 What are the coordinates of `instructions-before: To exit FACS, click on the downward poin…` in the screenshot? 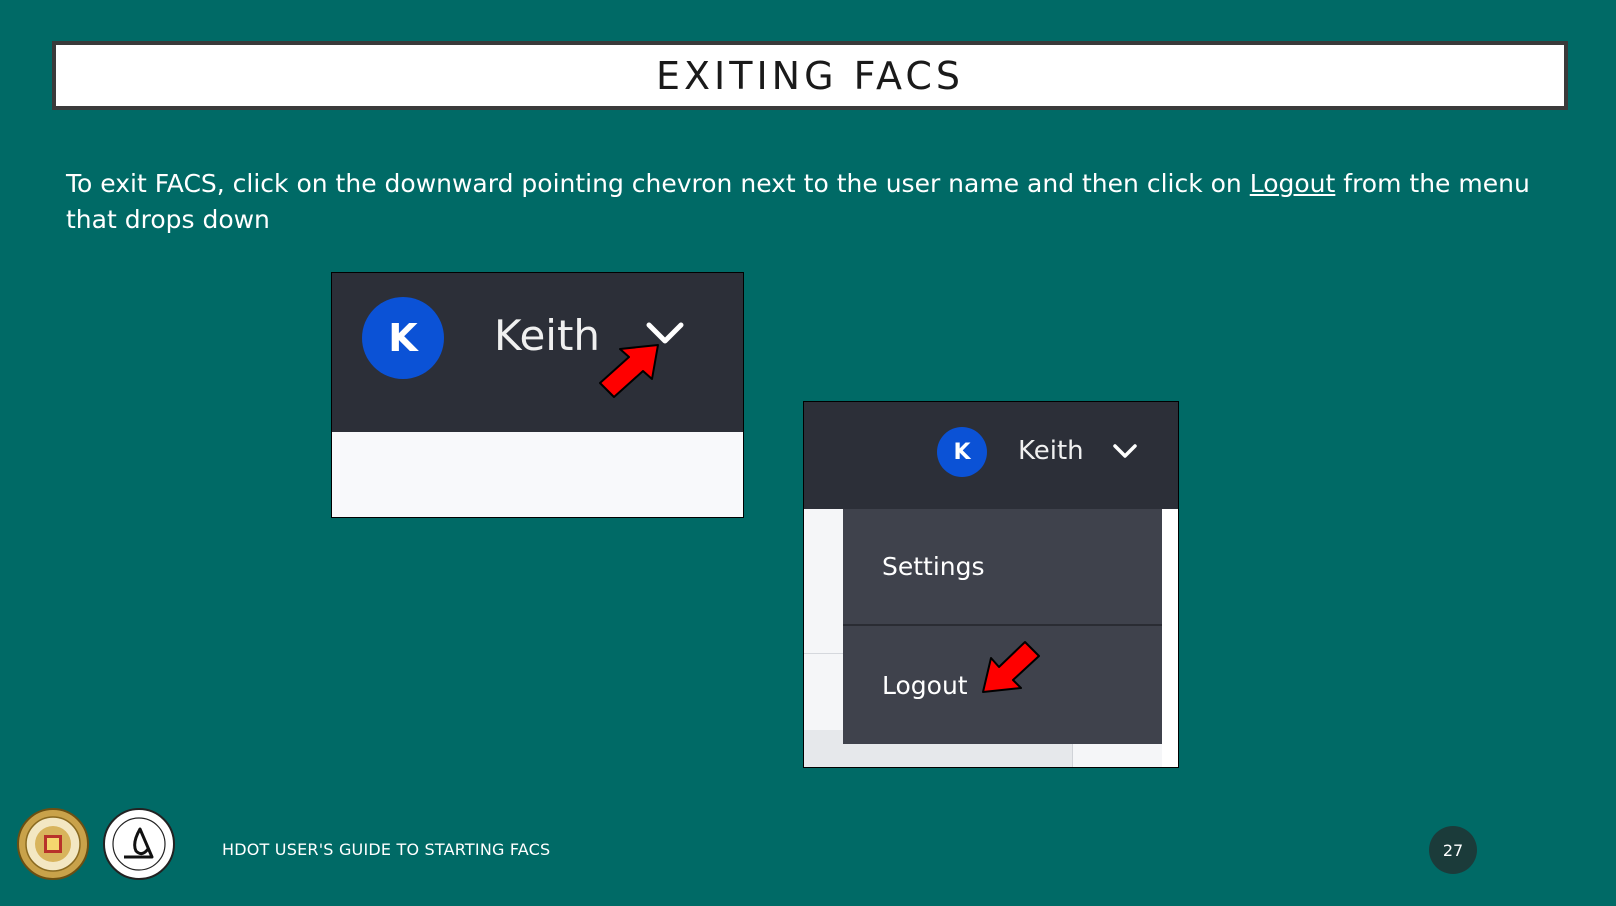 It's located at (658, 183).